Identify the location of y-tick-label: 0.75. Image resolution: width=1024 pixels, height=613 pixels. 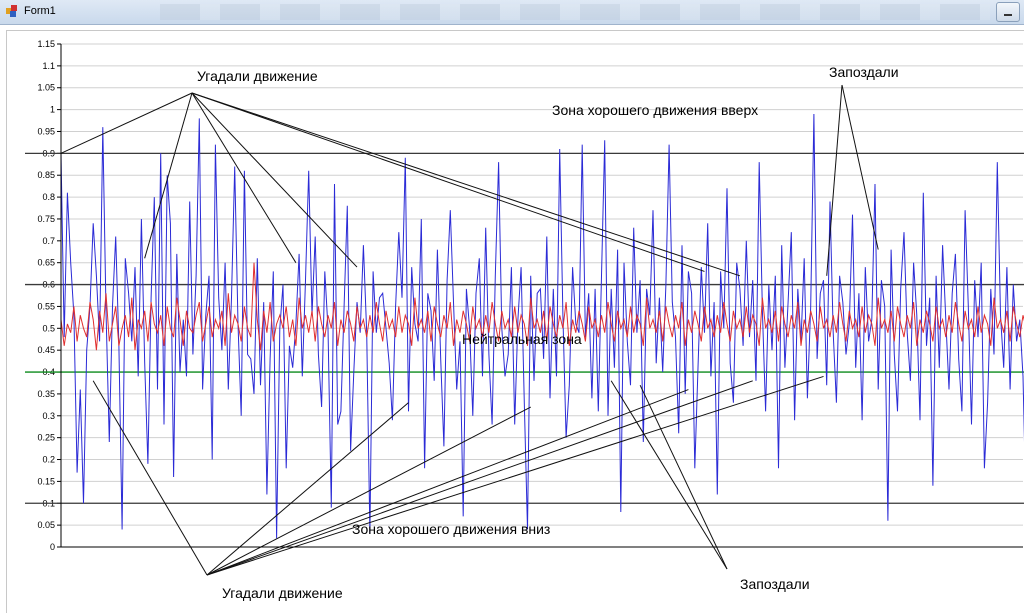
(46, 219).